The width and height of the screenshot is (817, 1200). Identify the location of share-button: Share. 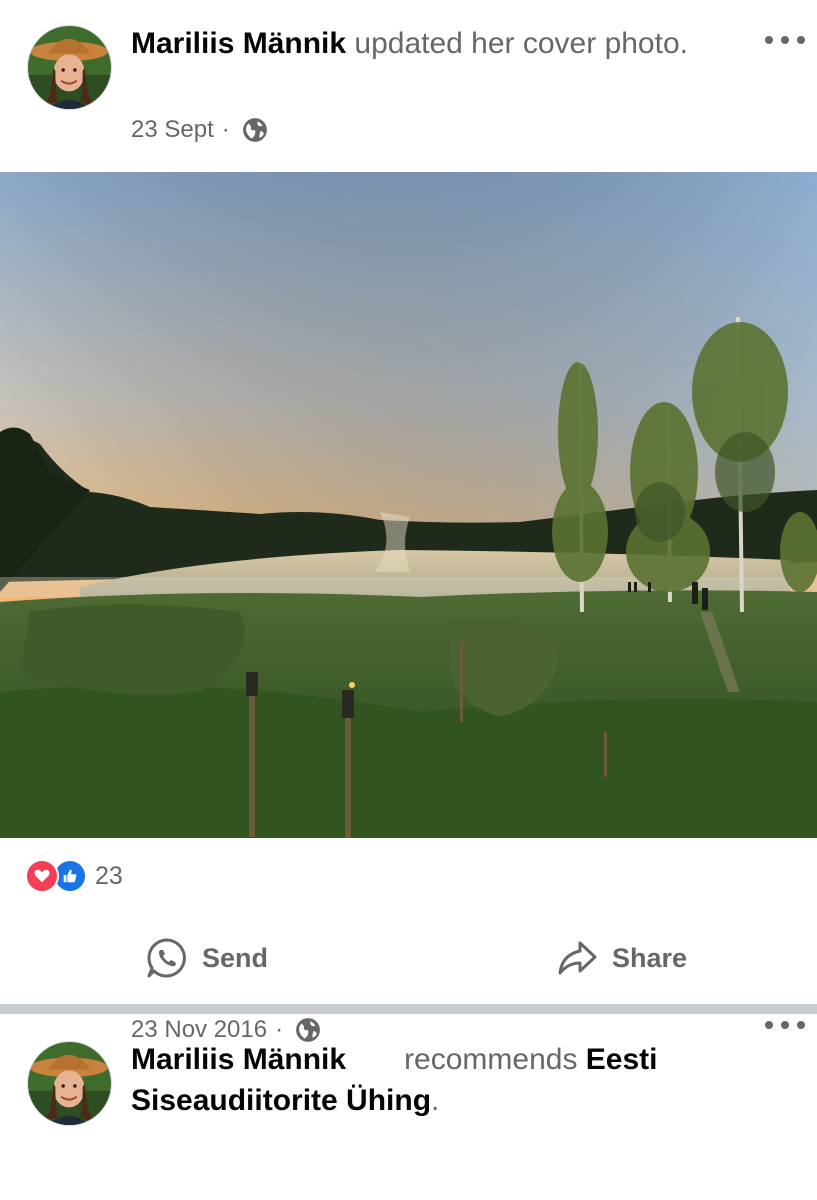
(621, 958).